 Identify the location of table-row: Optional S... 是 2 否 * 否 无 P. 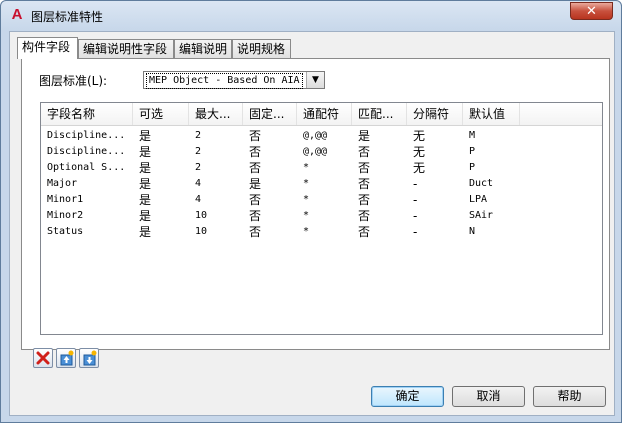
(321, 168).